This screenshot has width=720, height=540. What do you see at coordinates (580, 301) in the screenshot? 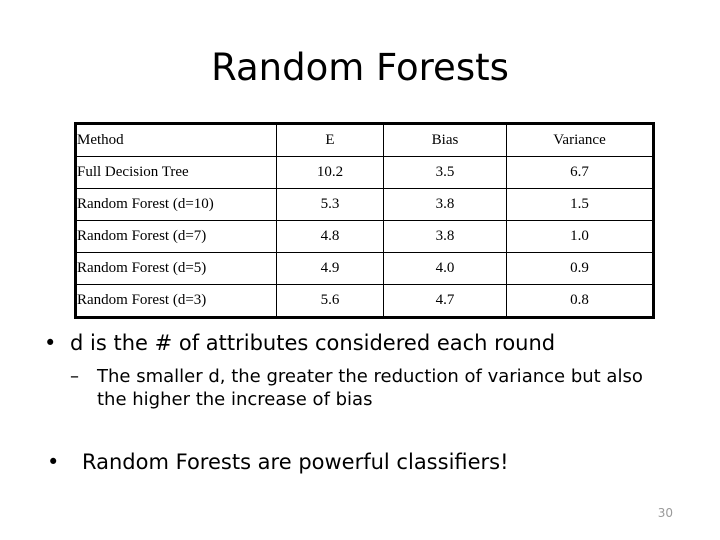
I see `cell-variance: 0.8` at bounding box center [580, 301].